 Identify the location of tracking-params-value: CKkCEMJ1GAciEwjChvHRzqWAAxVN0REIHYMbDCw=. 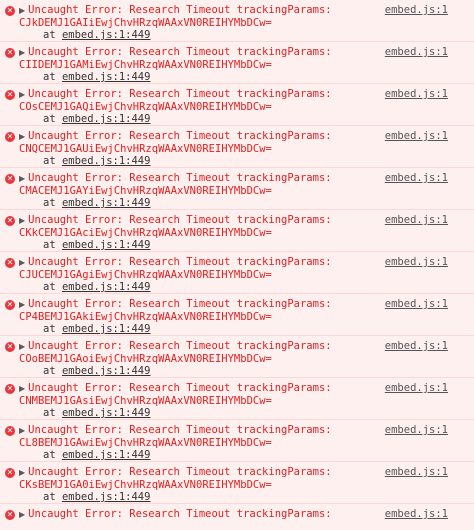
(145, 232).